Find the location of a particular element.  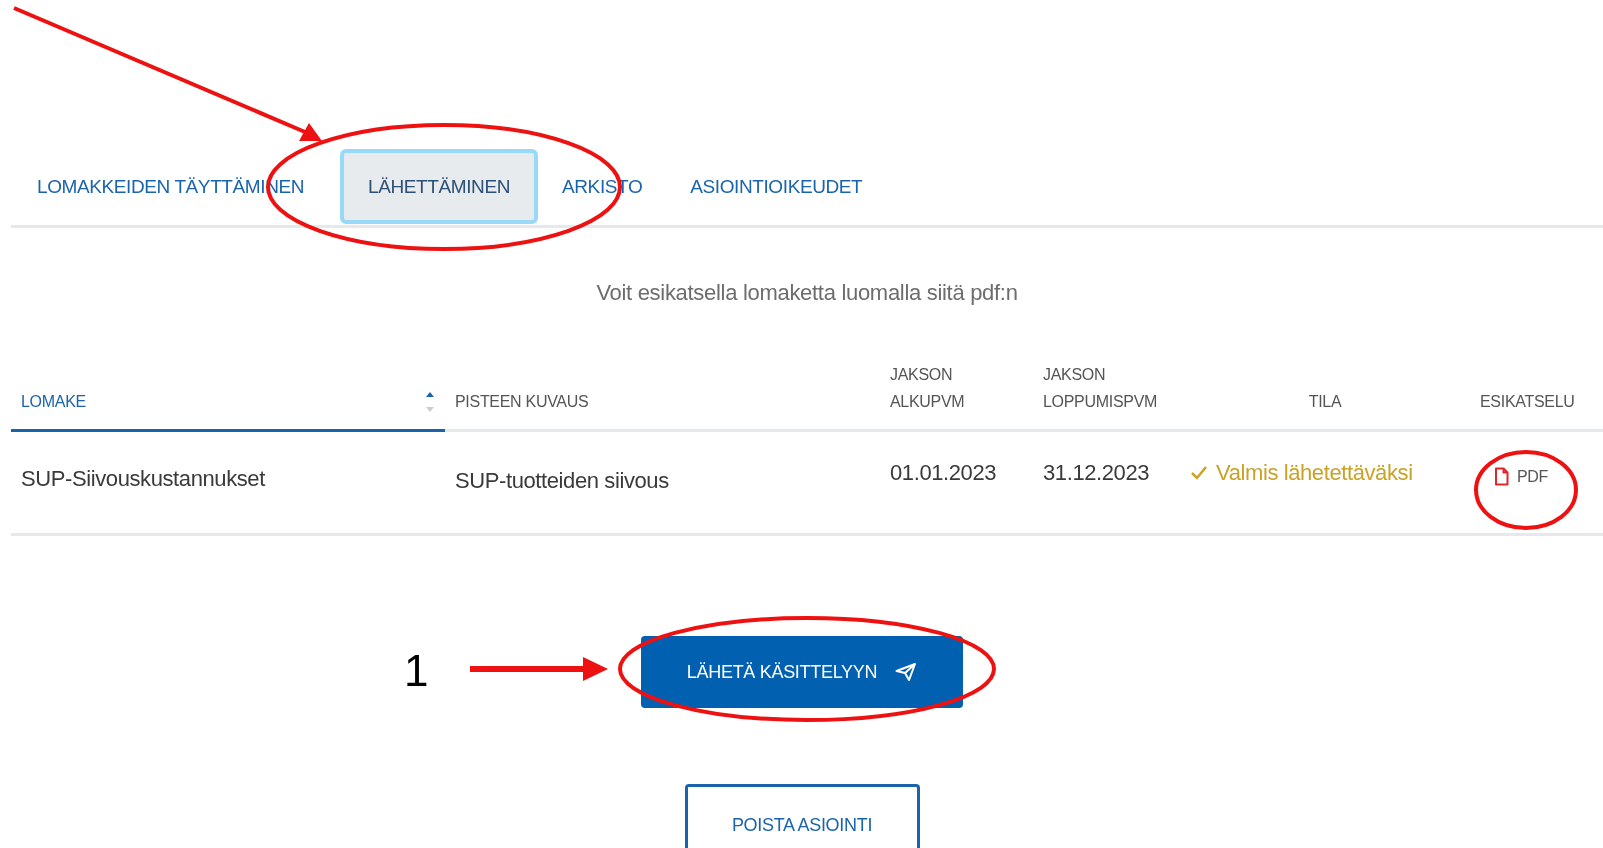

table-cell: SUP-tuotteiden siivous is located at coordinates (562, 481).